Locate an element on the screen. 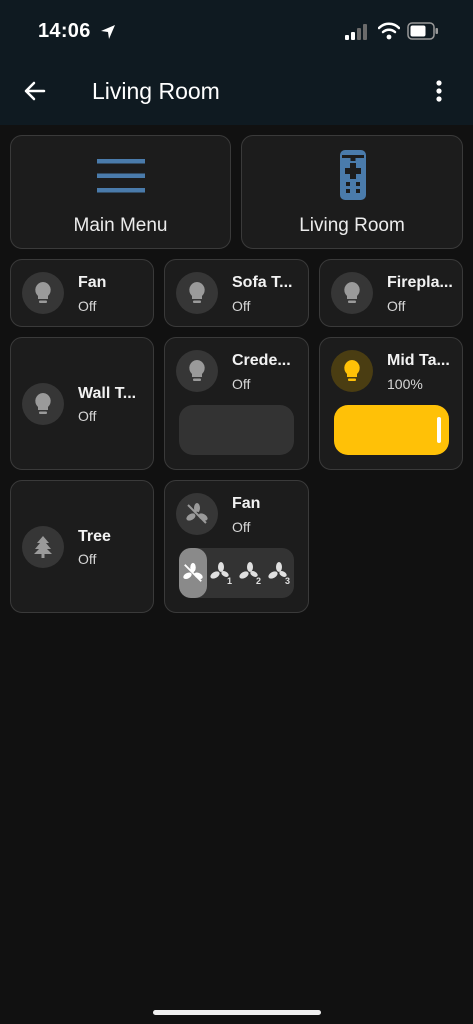 The width and height of the screenshot is (473, 1024). location-arrow-icon is located at coordinates (108, 32).